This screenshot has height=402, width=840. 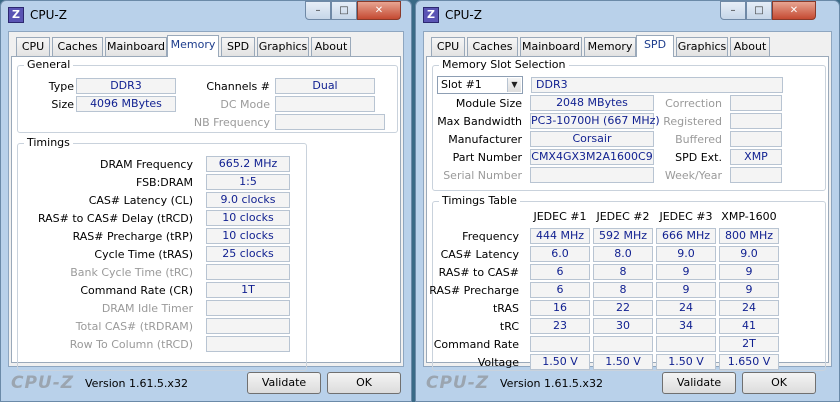 What do you see at coordinates (623, 290) in the screenshot?
I see `table-cell: 8` at bounding box center [623, 290].